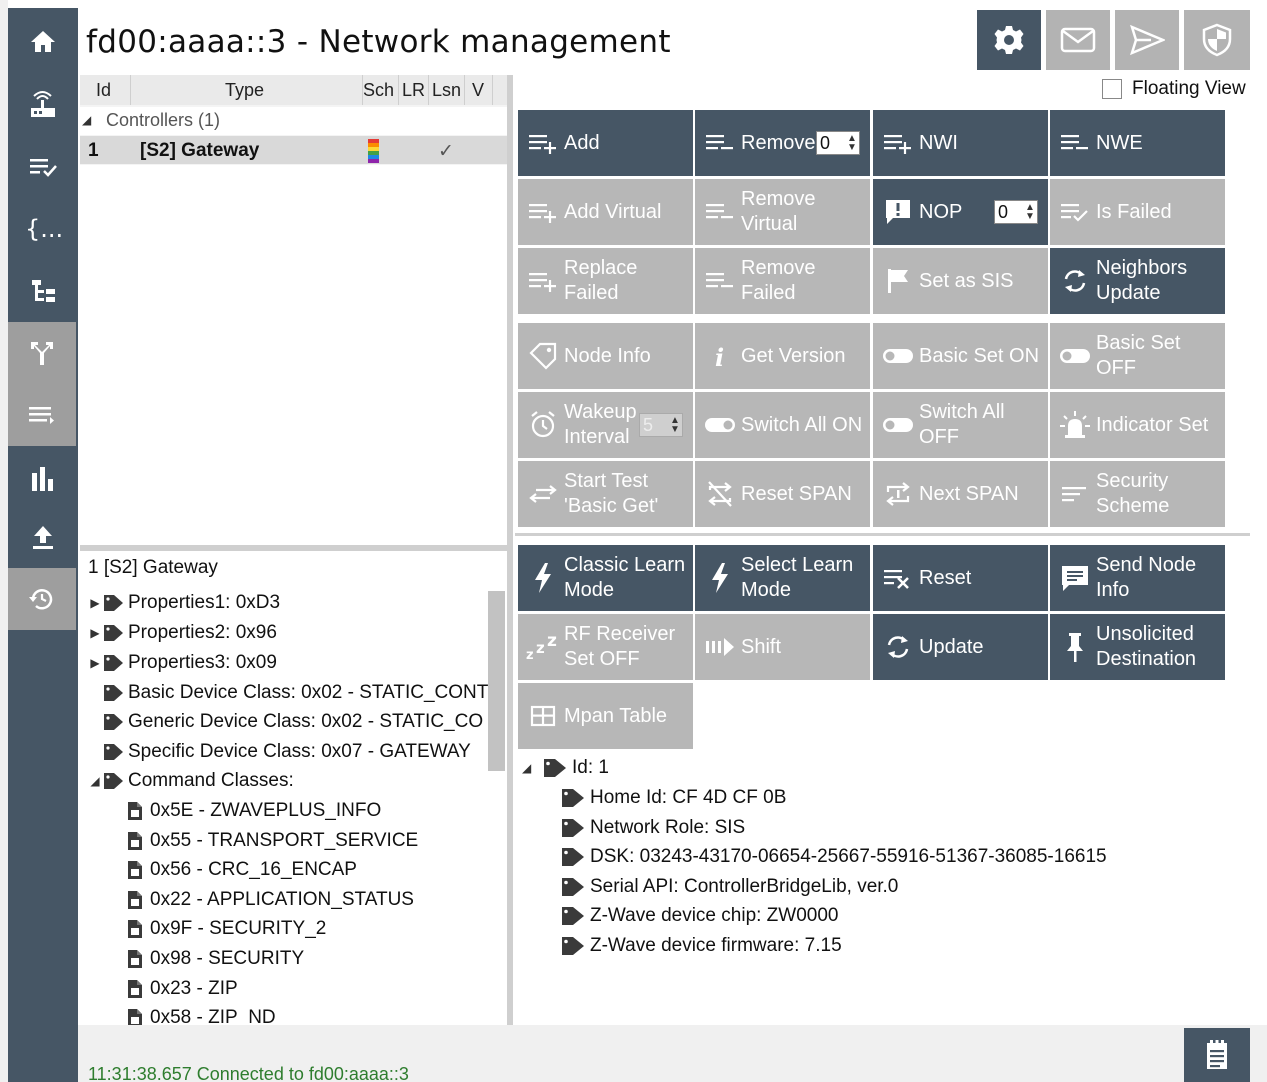 This screenshot has width=1267, height=1082. I want to click on sidebar-item-braces: {...}, so click(43, 229).